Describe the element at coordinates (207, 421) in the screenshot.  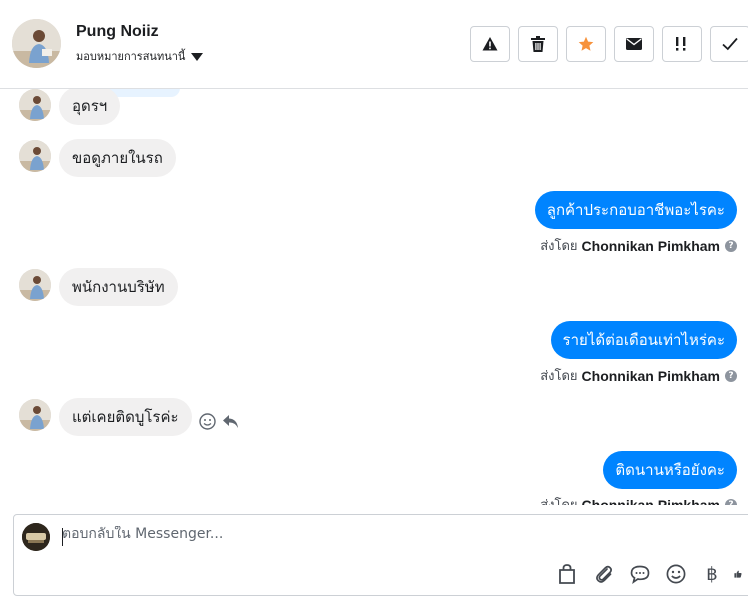
I see `react-emoji-icon` at that location.